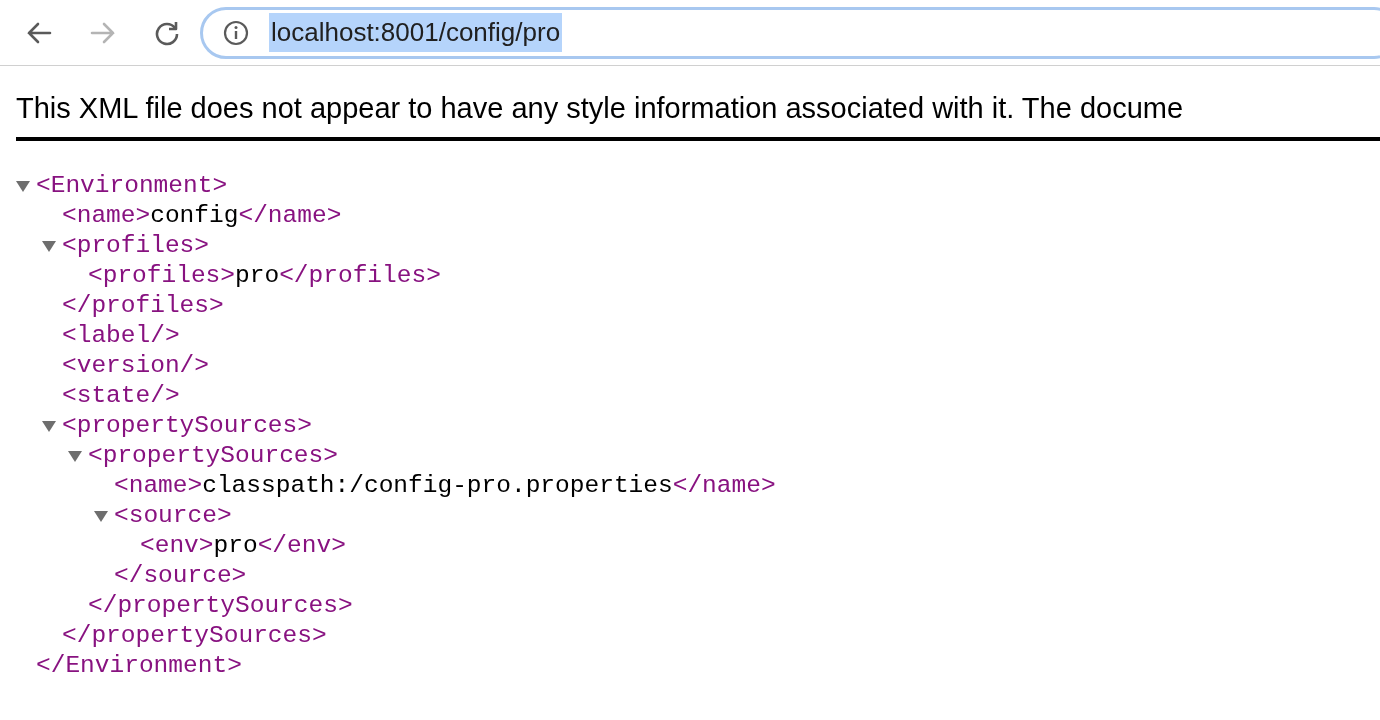 This screenshot has height=720, width=1380. I want to click on xml-tag: <state/>, so click(121, 396).